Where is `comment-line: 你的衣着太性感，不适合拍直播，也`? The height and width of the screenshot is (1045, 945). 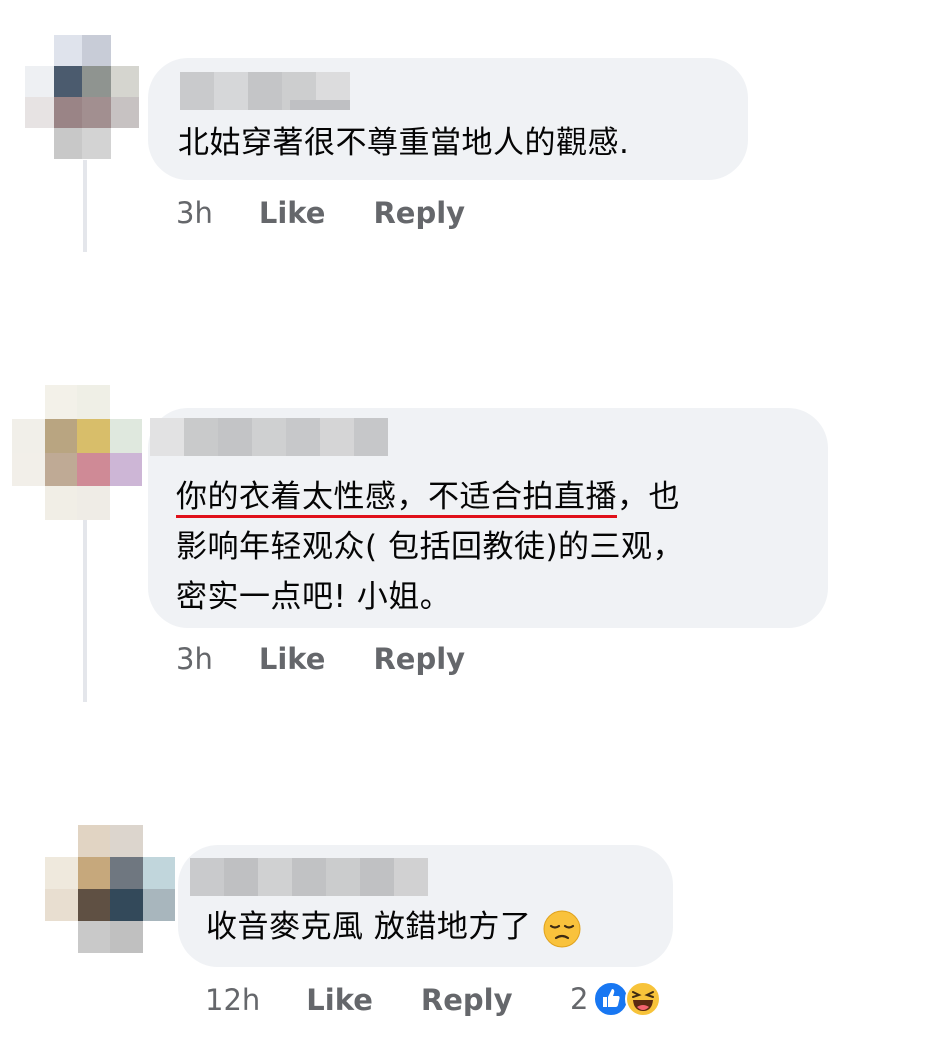 comment-line: 你的衣着太性感，不适合拍直播，也 is located at coordinates (430, 497).